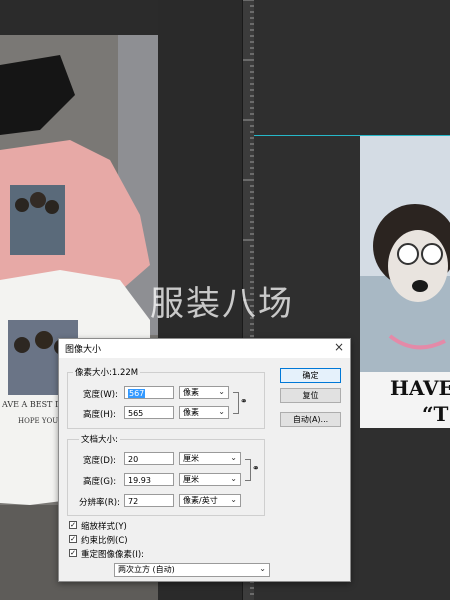  Describe the element at coordinates (210, 479) in the screenshot. I see `doc-height-unit-select: 厘米 ⌄` at that location.